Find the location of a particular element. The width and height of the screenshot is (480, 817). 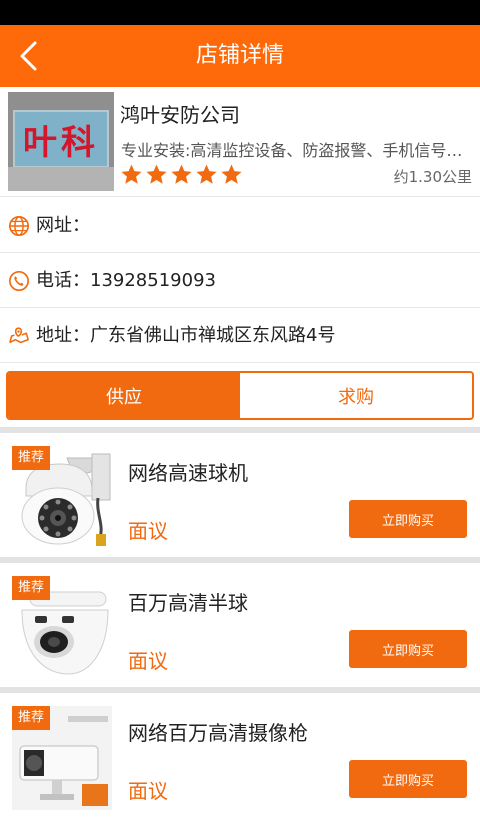

phone-text: 电话：13928519093 is located at coordinates (126, 280).